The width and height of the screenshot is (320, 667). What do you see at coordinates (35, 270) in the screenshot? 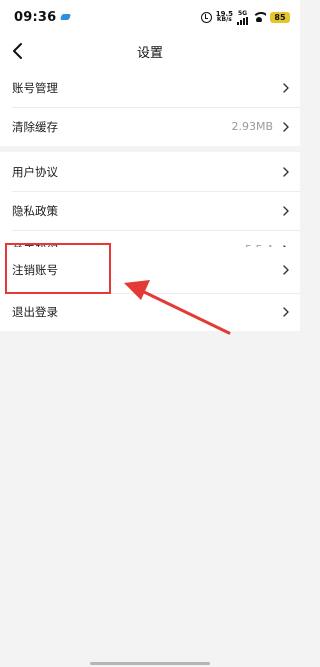
I see `settings-item-label: 注销账号` at bounding box center [35, 270].